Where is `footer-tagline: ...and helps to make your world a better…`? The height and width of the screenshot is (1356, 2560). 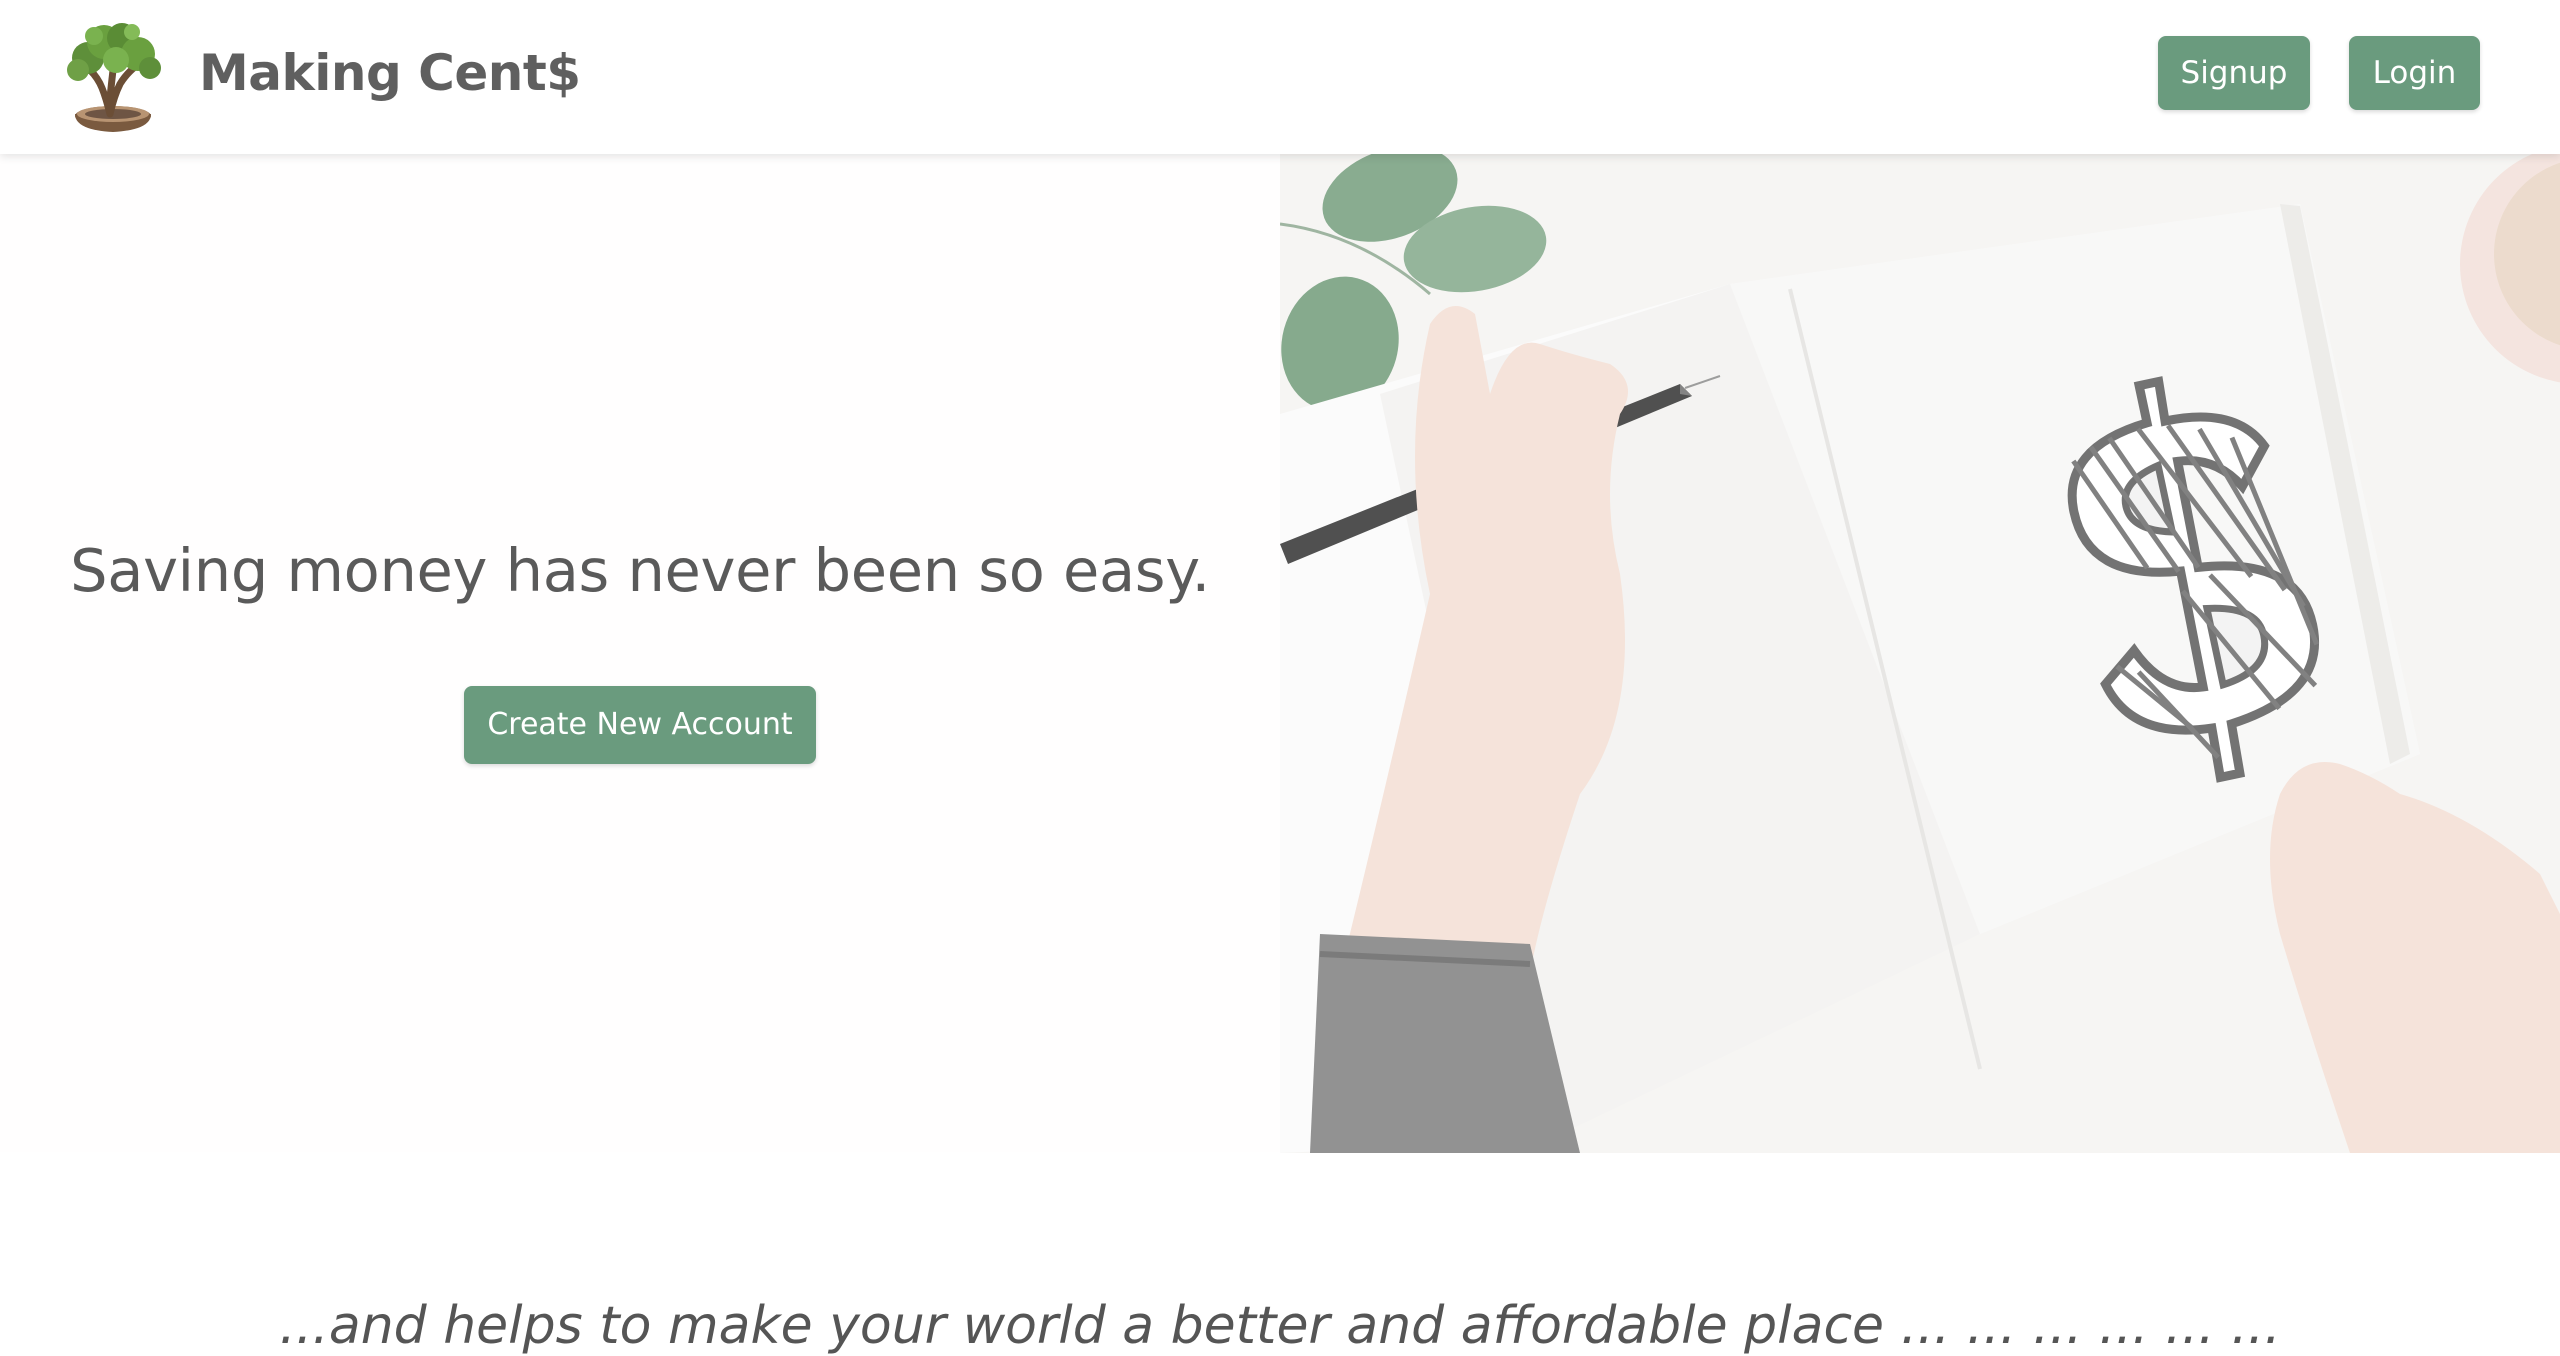
footer-tagline: ...and helps to make your world a better… is located at coordinates (1280, 1326).